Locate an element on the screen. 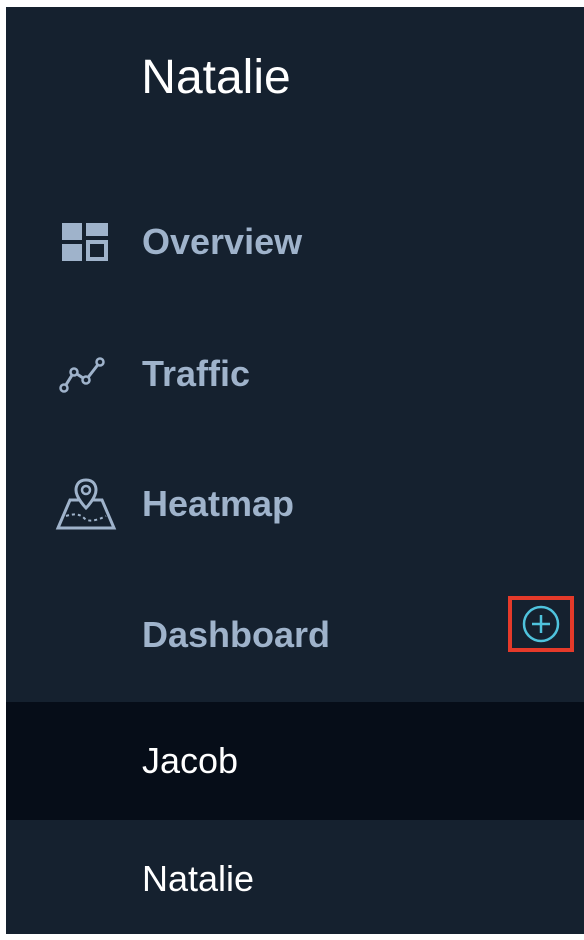 The image size is (584, 940). add-circle-icon is located at coordinates (541, 624).